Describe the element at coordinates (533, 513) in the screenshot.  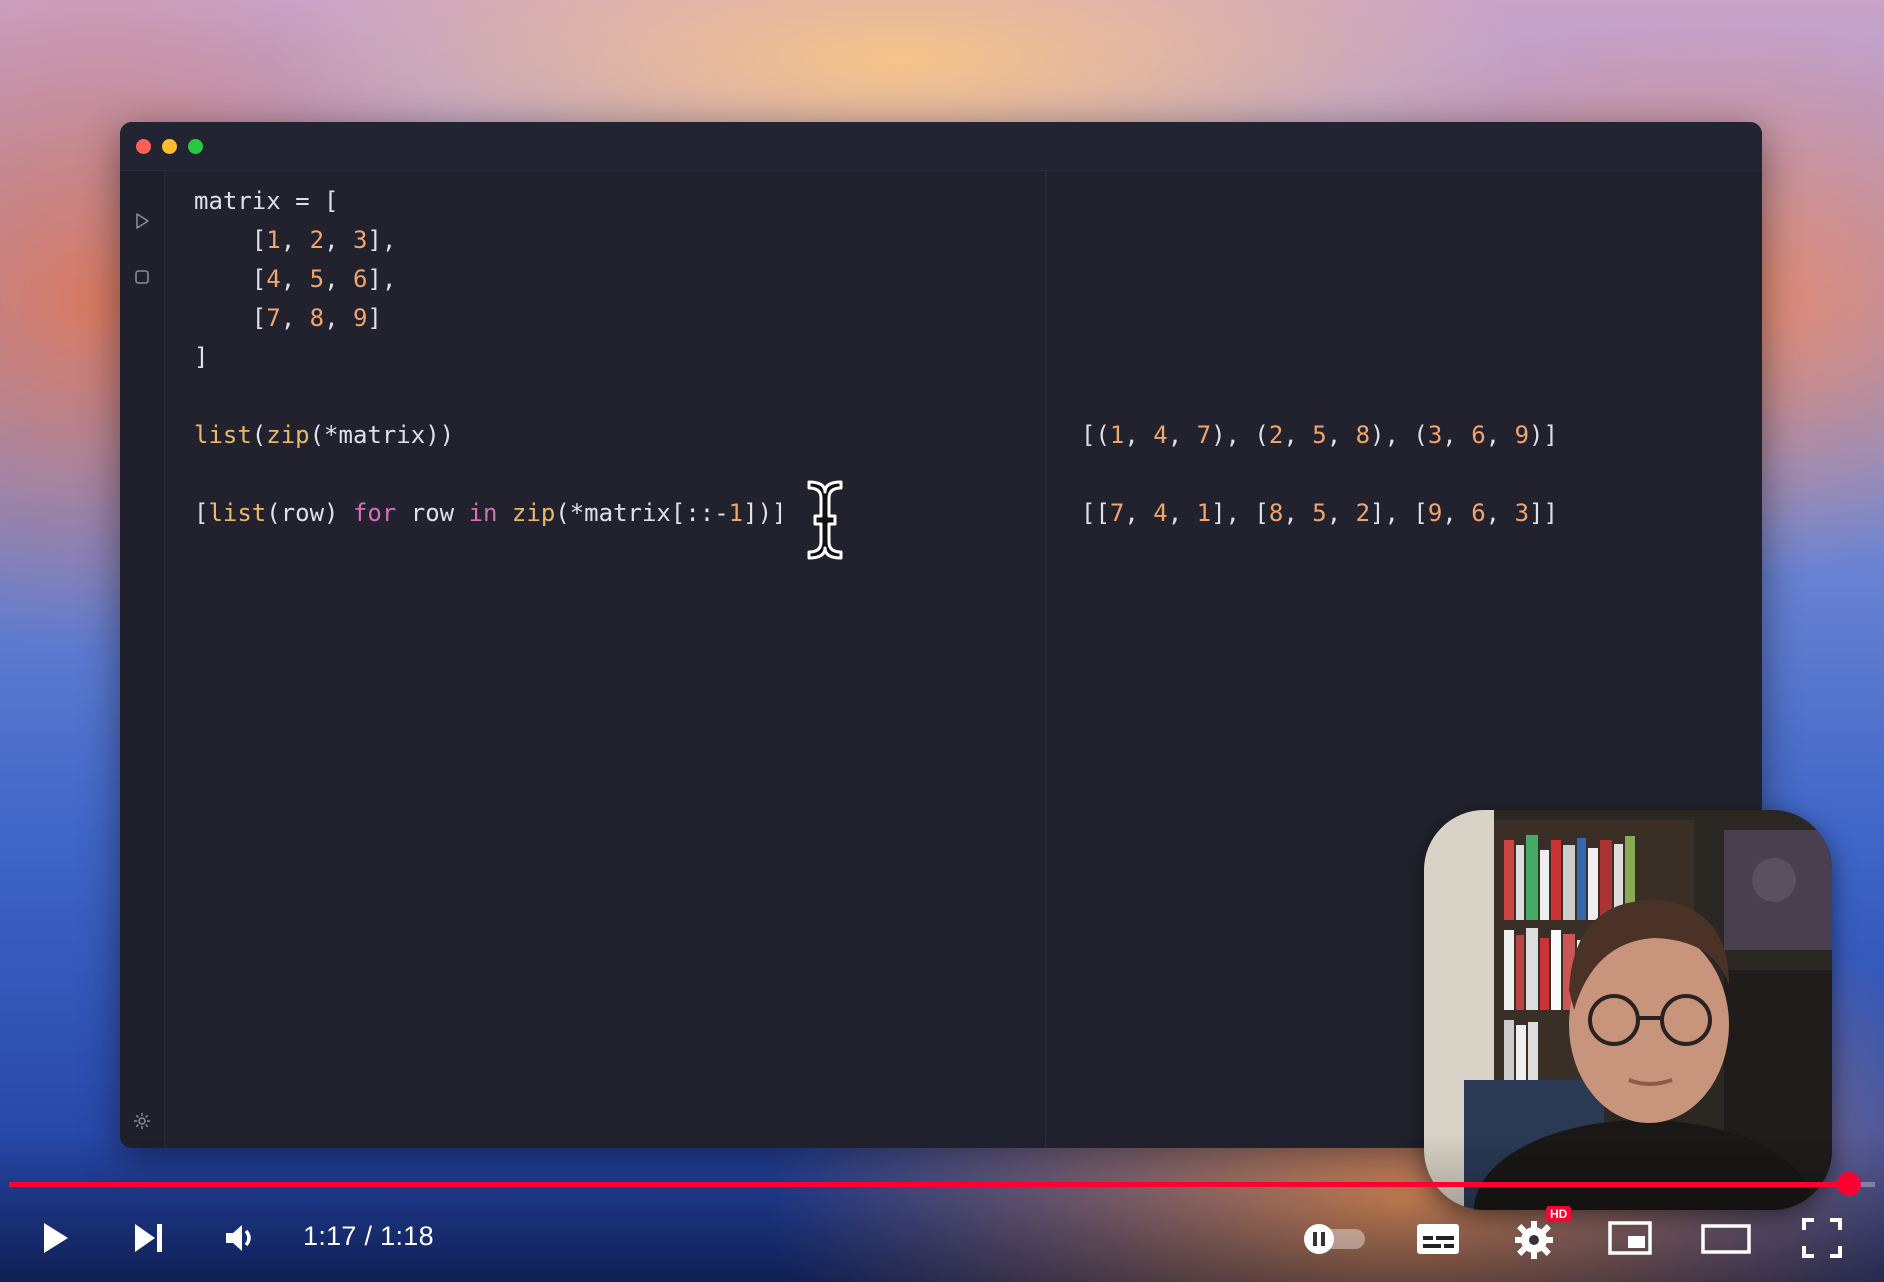
I see `code-token: zip` at that location.